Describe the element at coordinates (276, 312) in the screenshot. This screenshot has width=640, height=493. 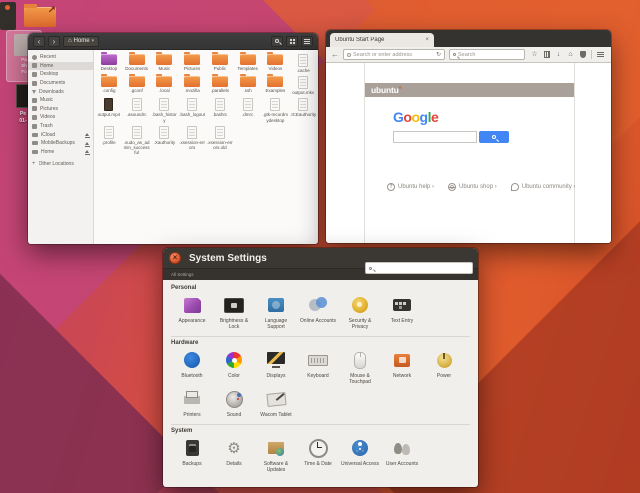
I see `settings-tile-language-support: Language Support` at that location.